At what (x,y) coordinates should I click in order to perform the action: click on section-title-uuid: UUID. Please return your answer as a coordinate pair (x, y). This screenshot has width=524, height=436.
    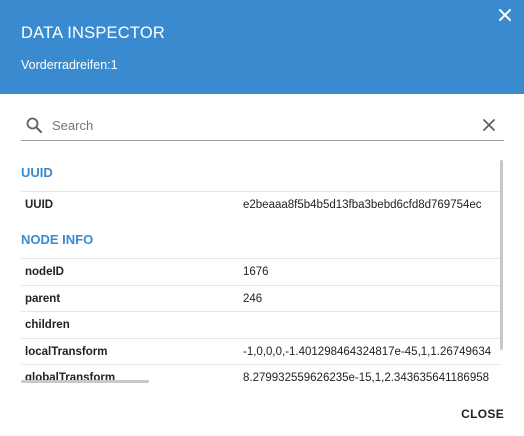
    Looking at the image, I should click on (37, 172).